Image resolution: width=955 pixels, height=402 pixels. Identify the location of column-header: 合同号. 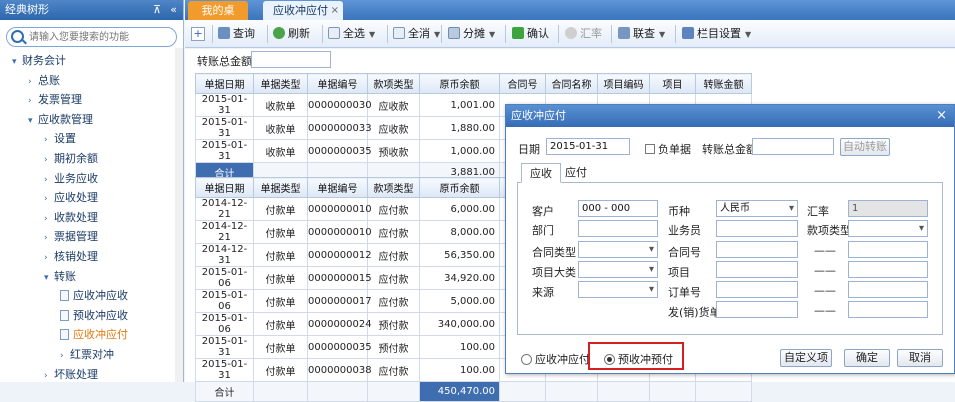
(522, 83).